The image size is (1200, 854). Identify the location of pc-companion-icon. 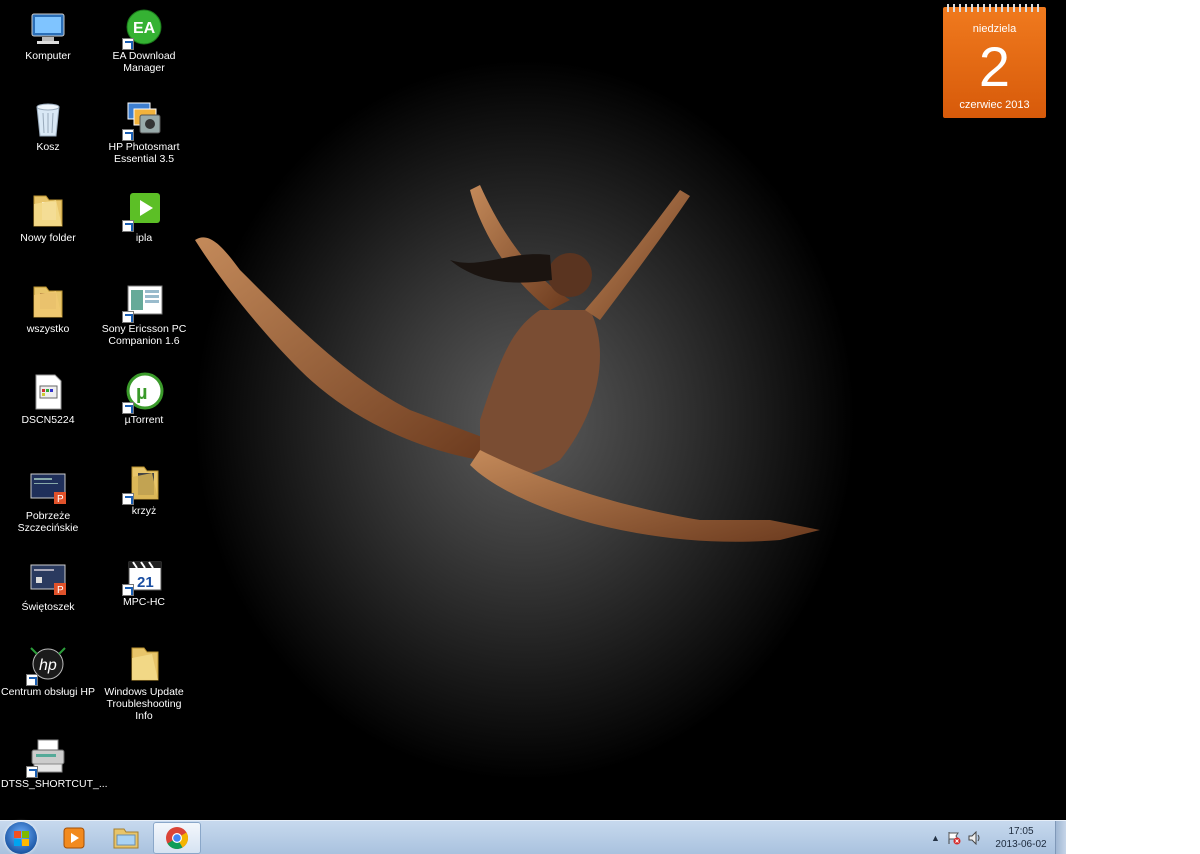
(143, 302).